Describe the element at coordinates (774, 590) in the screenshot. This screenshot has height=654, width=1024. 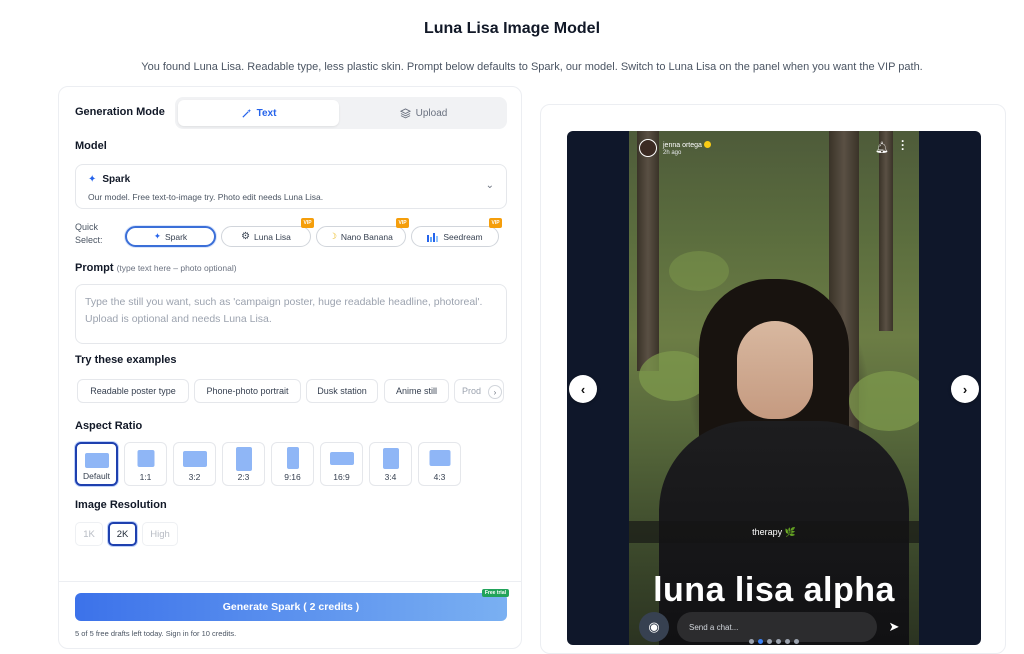
I see `overlay-text: luna lisa alpha` at that location.